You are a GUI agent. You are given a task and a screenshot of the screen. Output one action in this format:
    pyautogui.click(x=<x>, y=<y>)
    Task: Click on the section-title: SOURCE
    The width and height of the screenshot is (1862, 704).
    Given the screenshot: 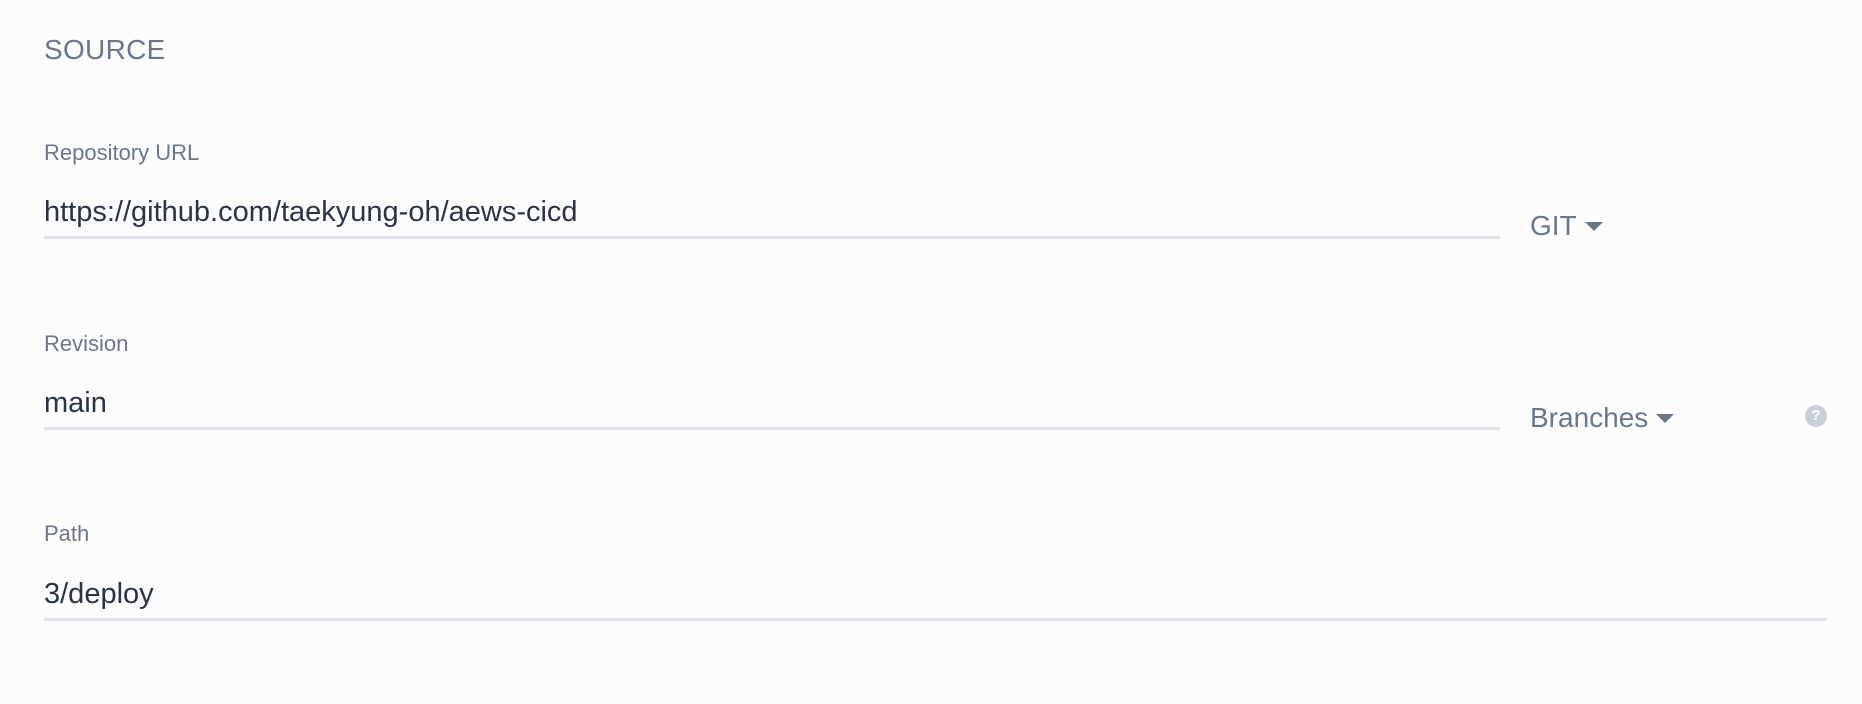 What is the action you would take?
    pyautogui.click(x=105, y=49)
    